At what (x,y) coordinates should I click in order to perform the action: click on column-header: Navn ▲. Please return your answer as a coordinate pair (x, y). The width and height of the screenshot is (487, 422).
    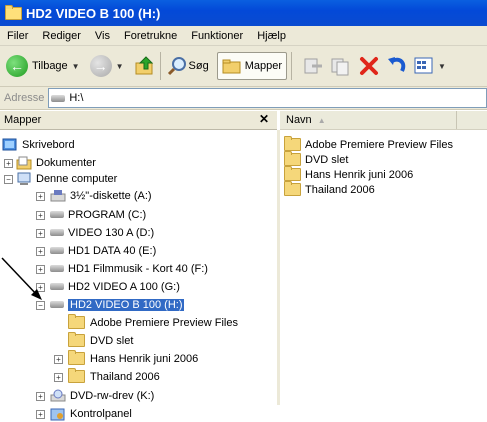
    Looking at the image, I should click on (383, 120).